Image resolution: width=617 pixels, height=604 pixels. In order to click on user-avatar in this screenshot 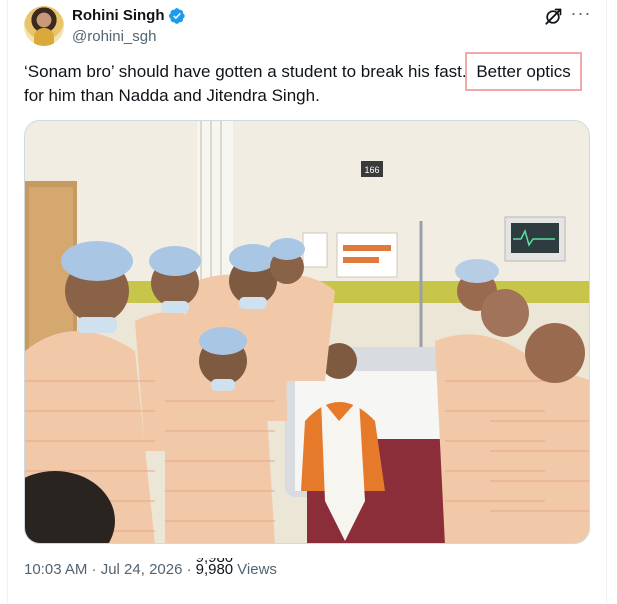, I will do `click(44, 26)`.